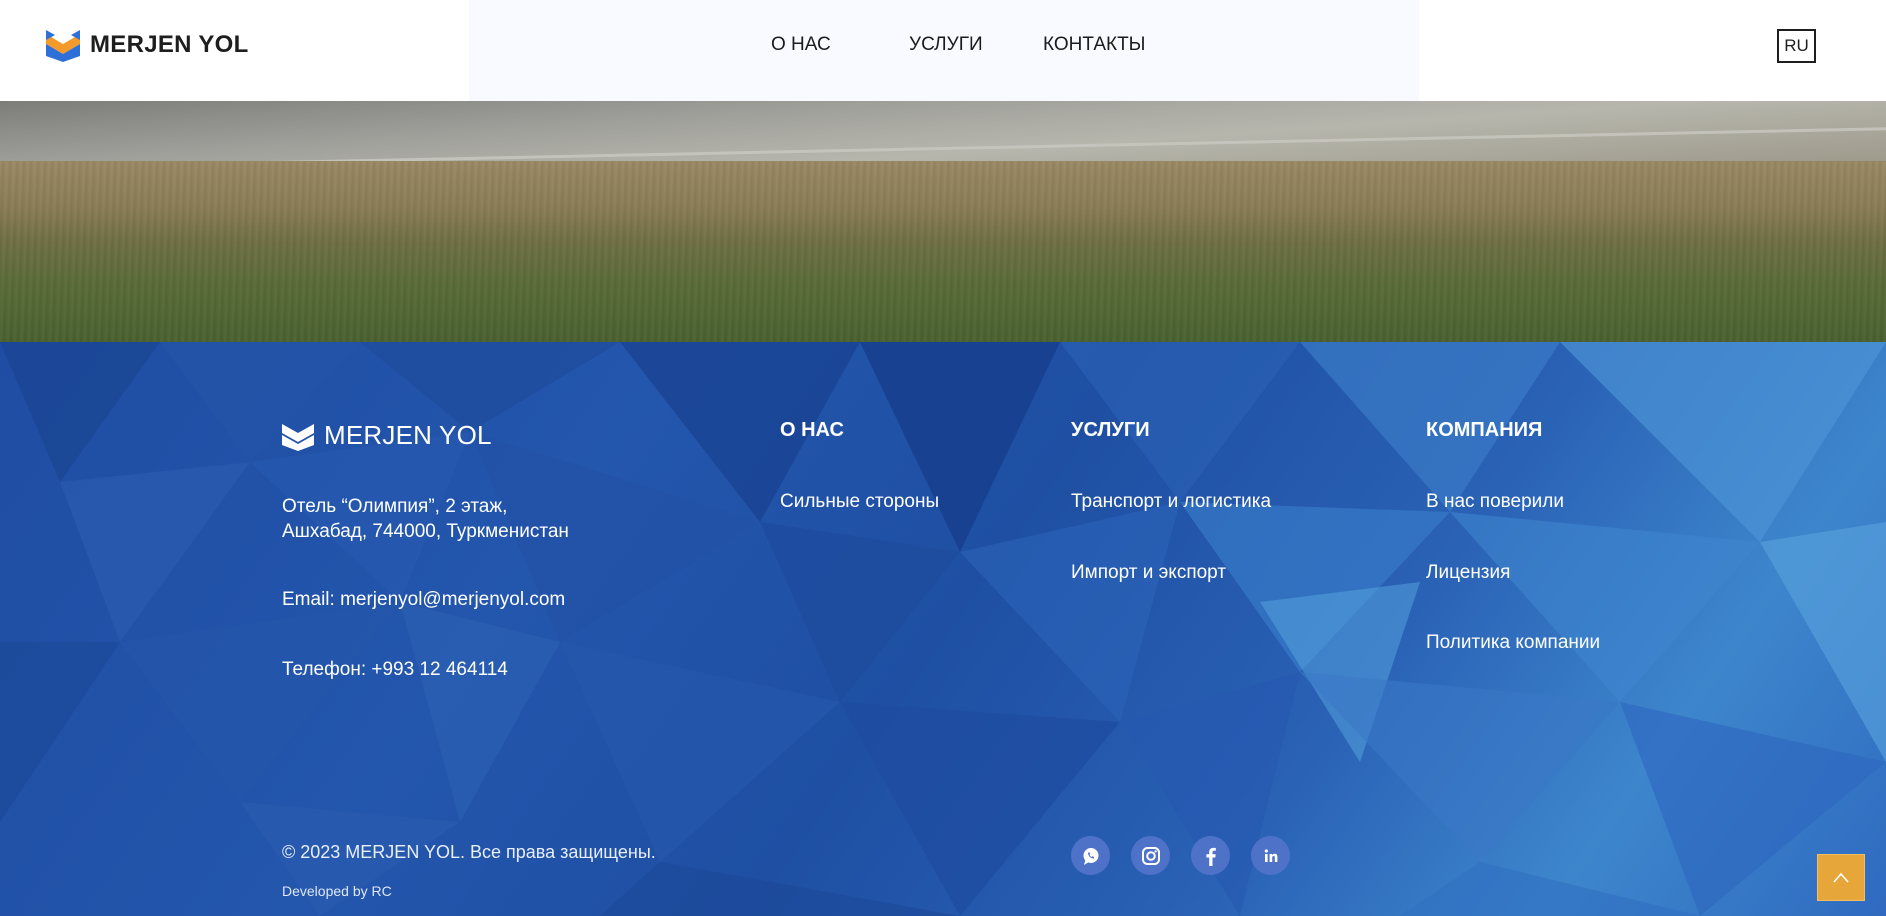 This screenshot has width=1886, height=916. What do you see at coordinates (1484, 430) in the screenshot?
I see `footer-col-title-company: КОМПАНИЯ` at bounding box center [1484, 430].